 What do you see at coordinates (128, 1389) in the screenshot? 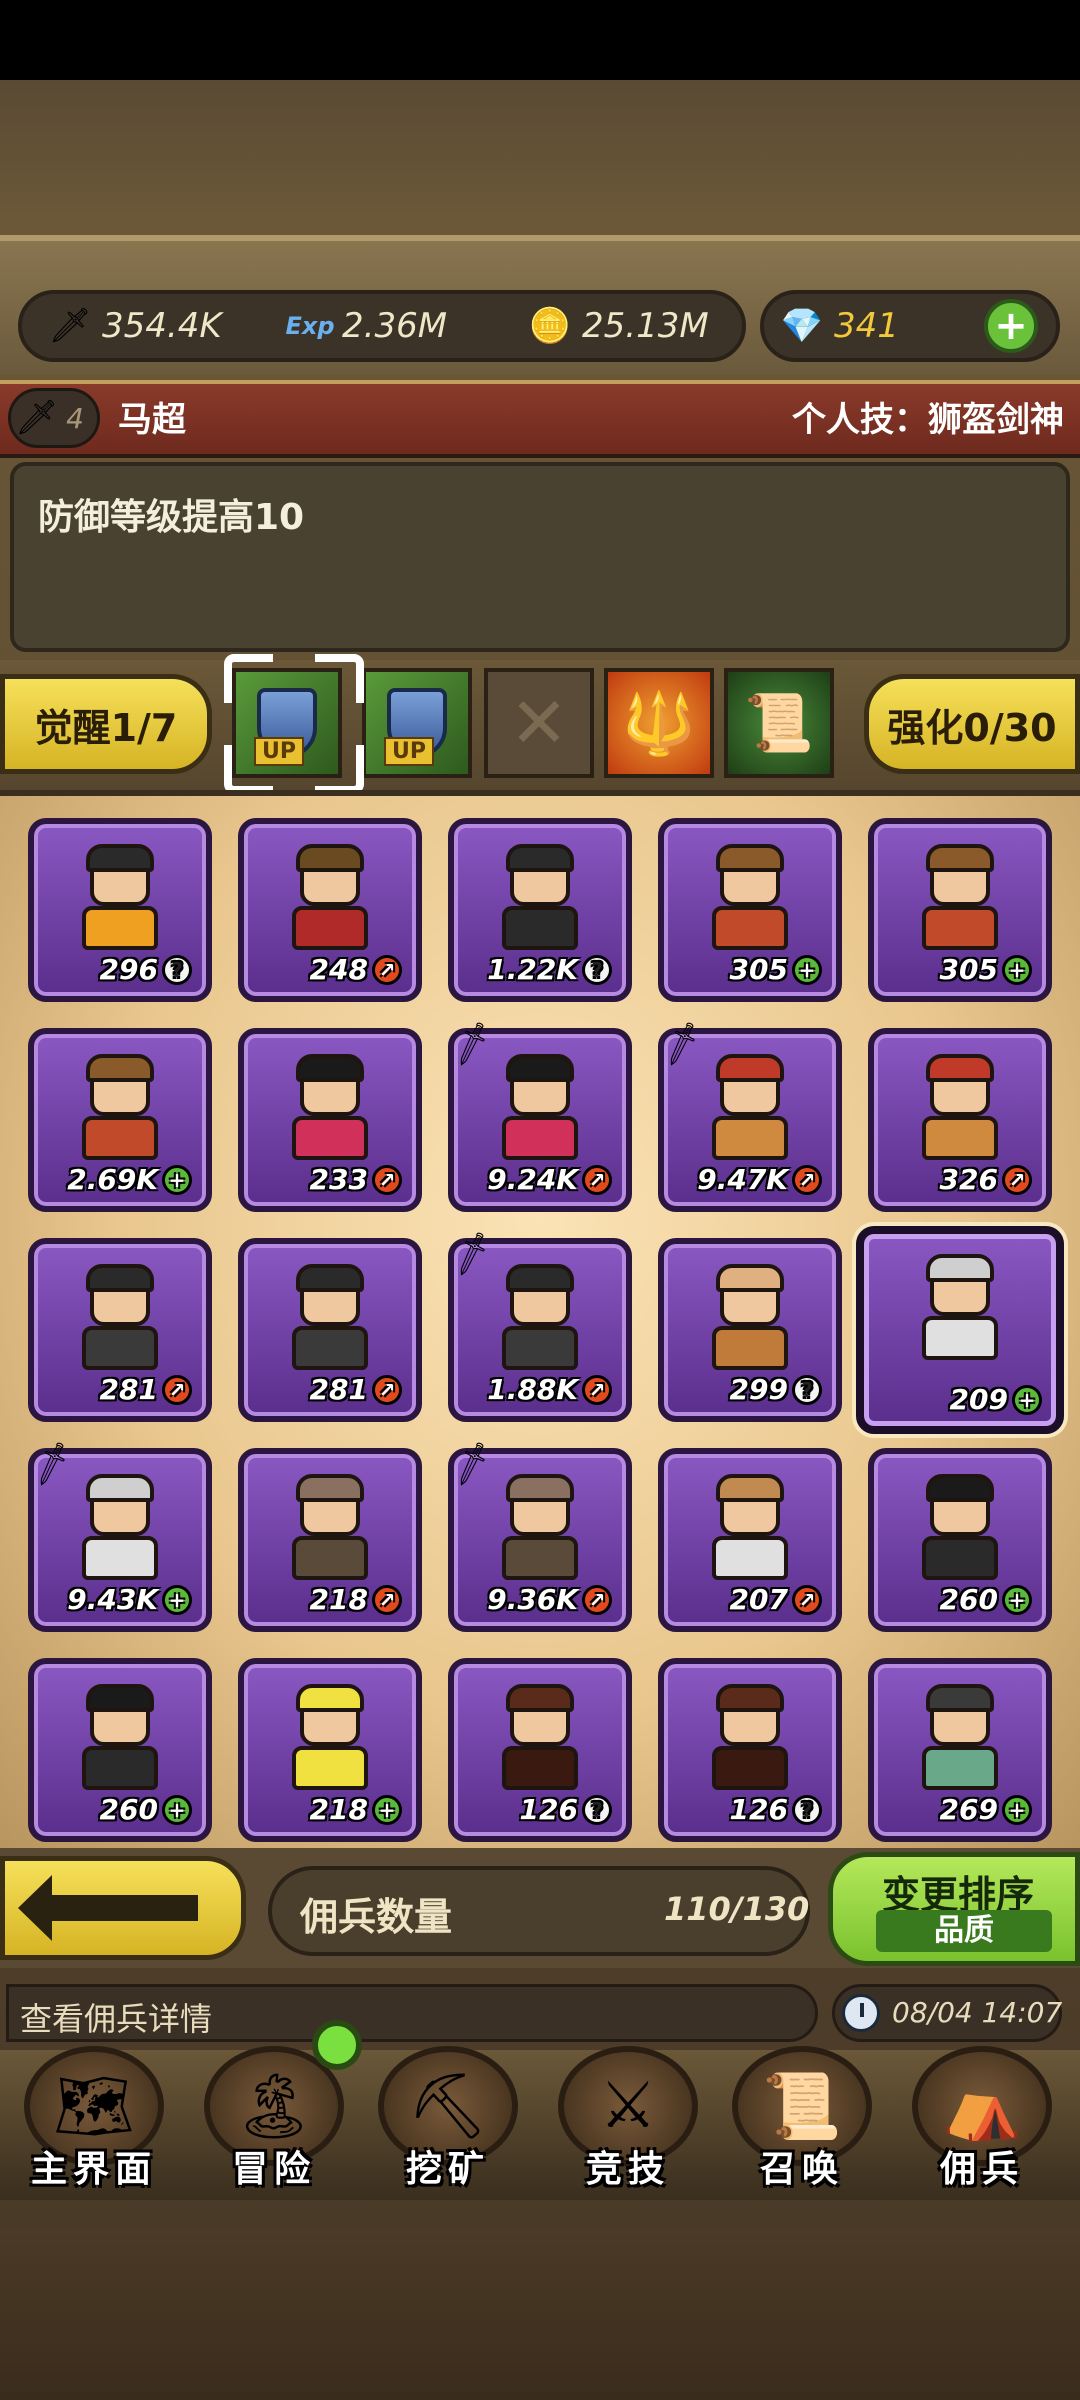
I see `mercenary-value-text: 281` at bounding box center [128, 1389].